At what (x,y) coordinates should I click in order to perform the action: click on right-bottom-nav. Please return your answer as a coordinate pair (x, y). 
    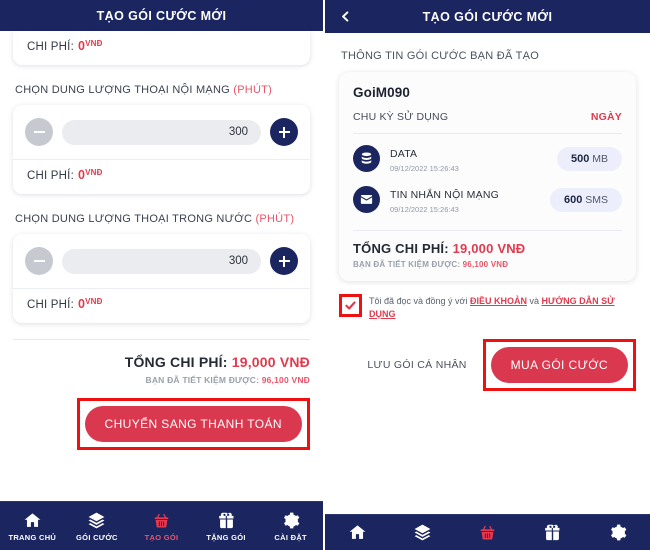
    Looking at the image, I should click on (487, 532).